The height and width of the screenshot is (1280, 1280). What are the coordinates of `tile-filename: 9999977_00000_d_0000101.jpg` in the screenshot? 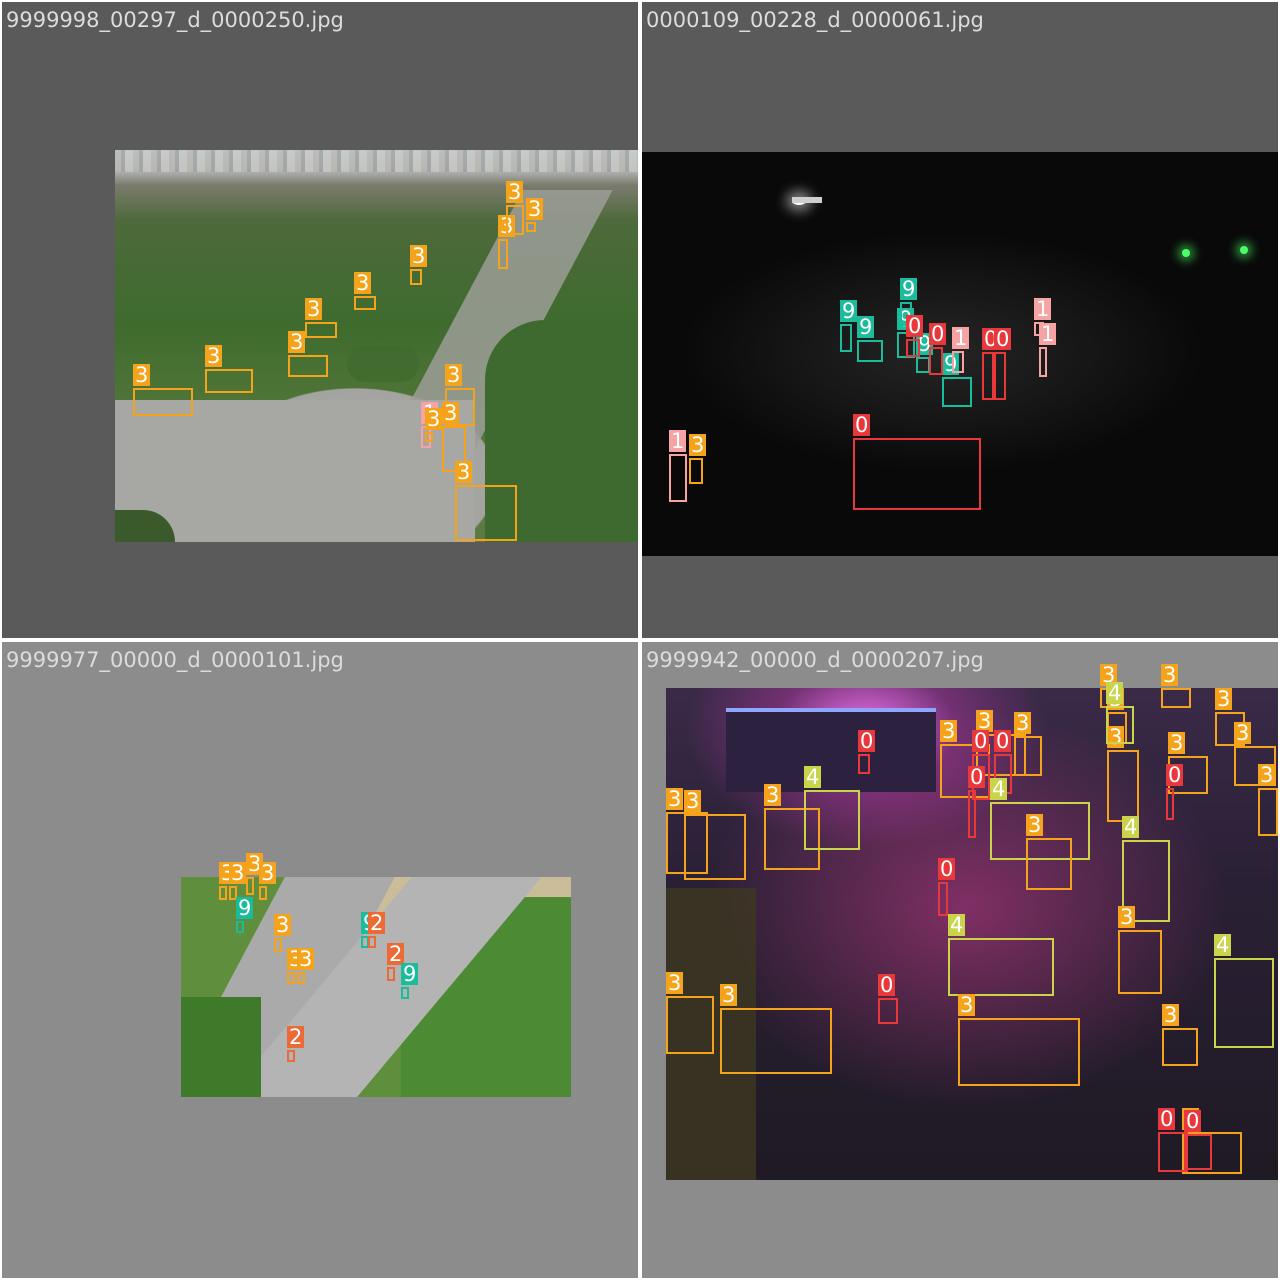 It's located at (175, 660).